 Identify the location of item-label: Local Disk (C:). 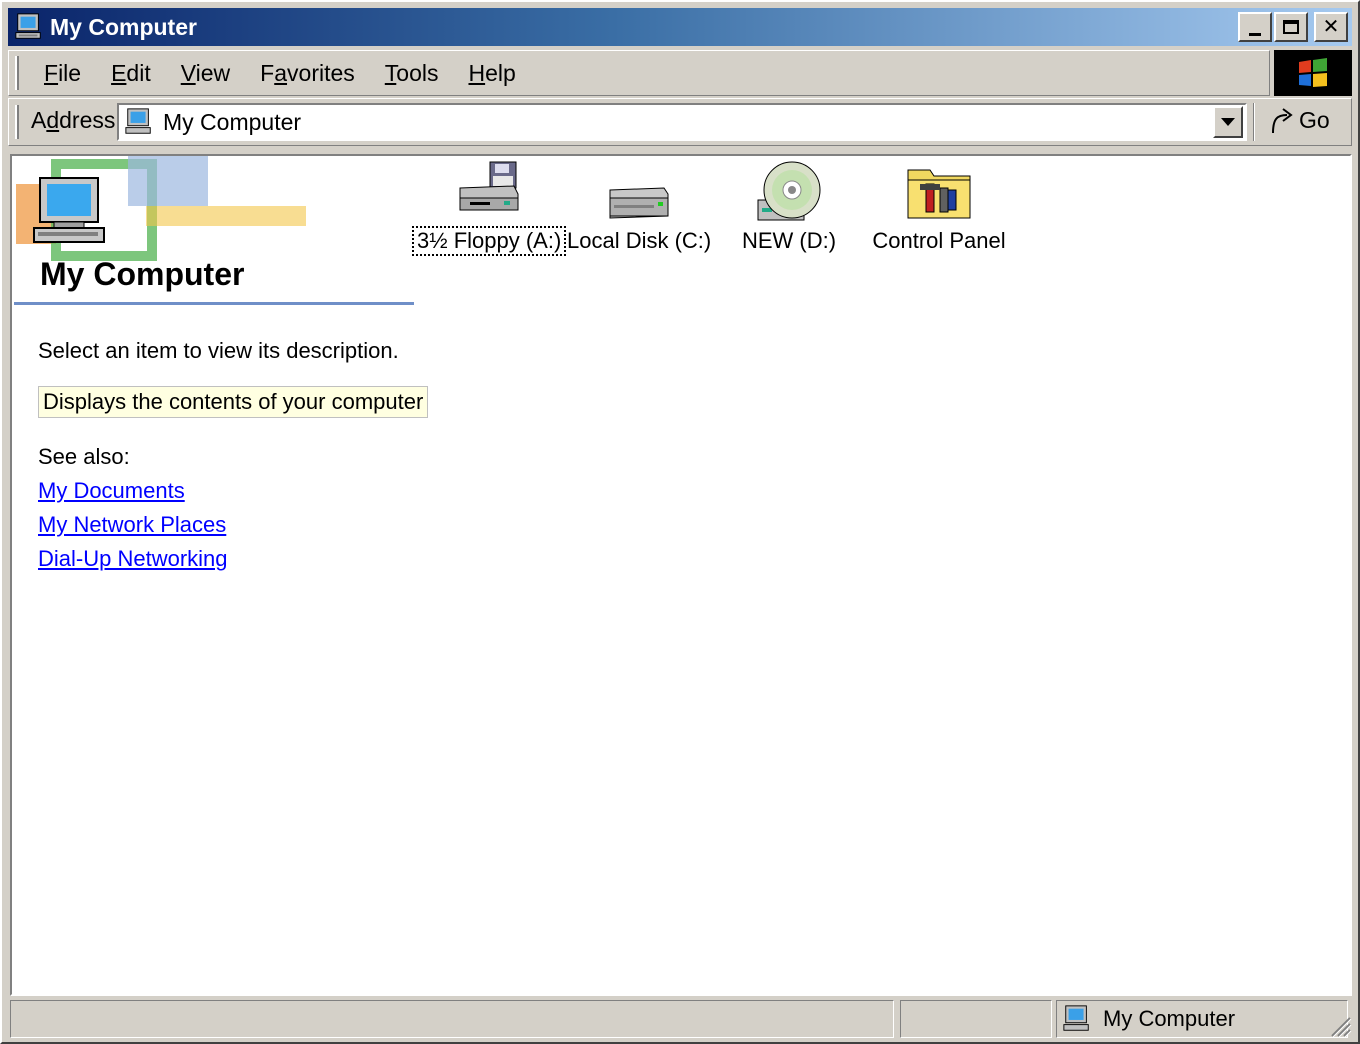
(639, 240).